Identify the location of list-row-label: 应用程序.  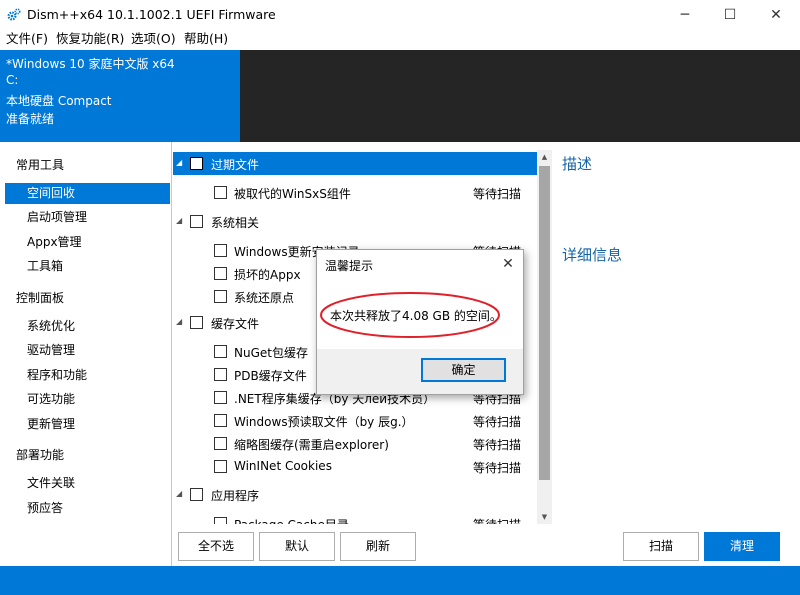
(235, 496).